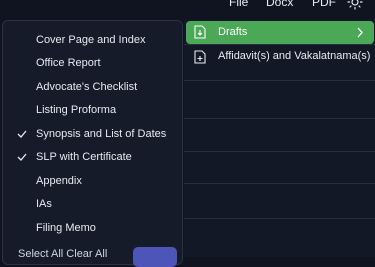 The width and height of the screenshot is (375, 267). What do you see at coordinates (66, 228) in the screenshot?
I see `menu-item-label: Filing Memo` at bounding box center [66, 228].